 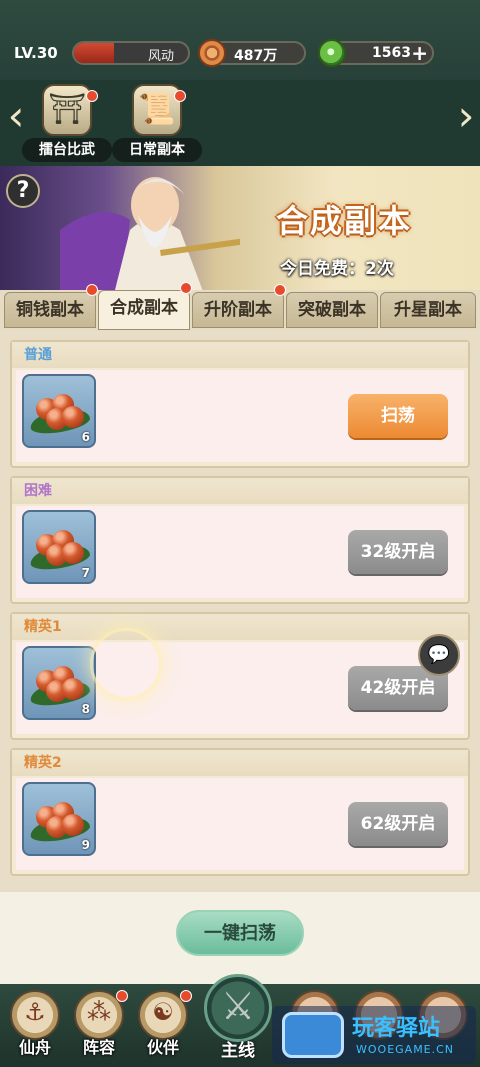 I want to click on difficulty-label: 普通, so click(x=240, y=355).